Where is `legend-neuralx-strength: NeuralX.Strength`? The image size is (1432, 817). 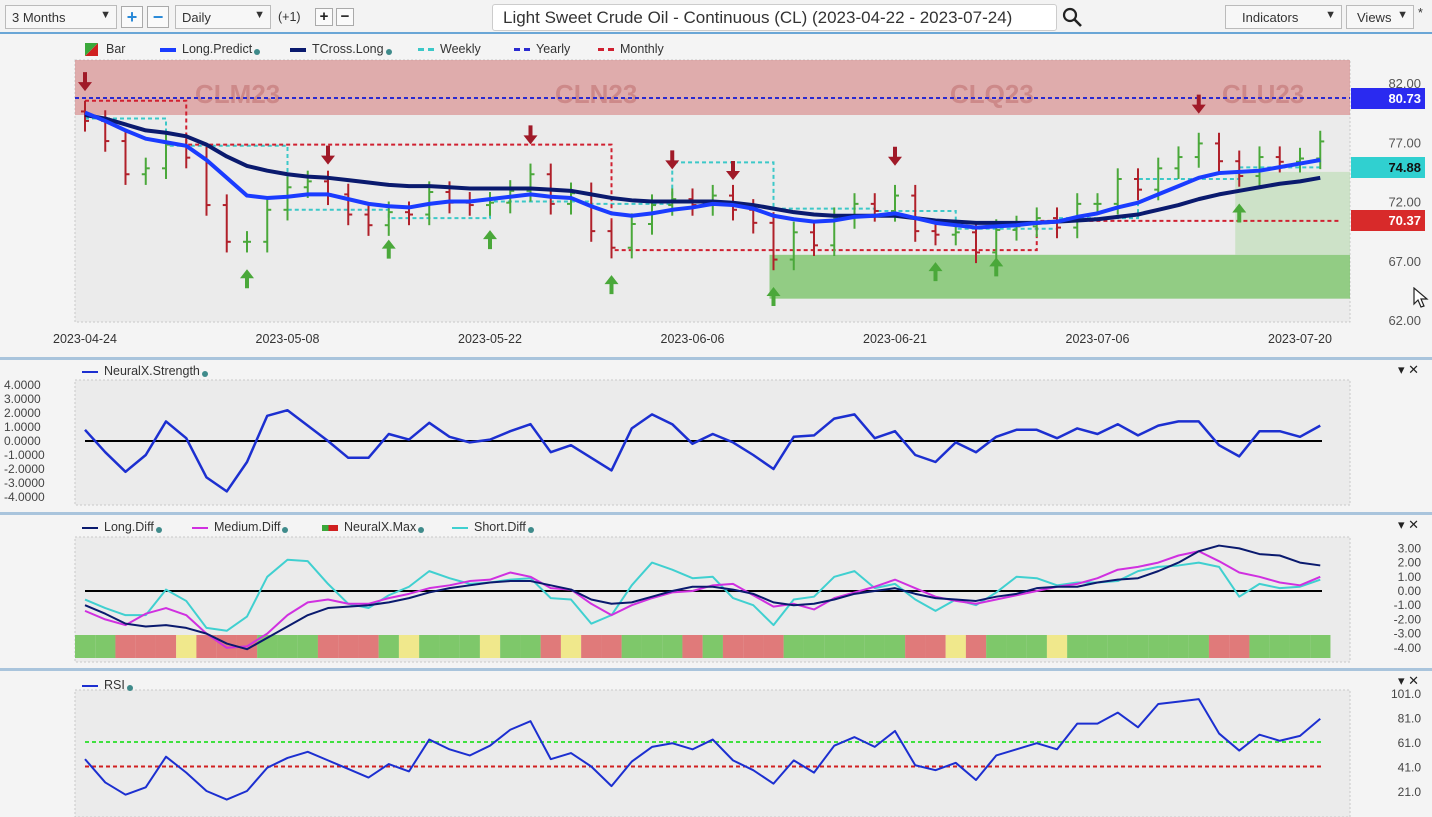 legend-neuralx-strength: NeuralX.Strength is located at coordinates (145, 371).